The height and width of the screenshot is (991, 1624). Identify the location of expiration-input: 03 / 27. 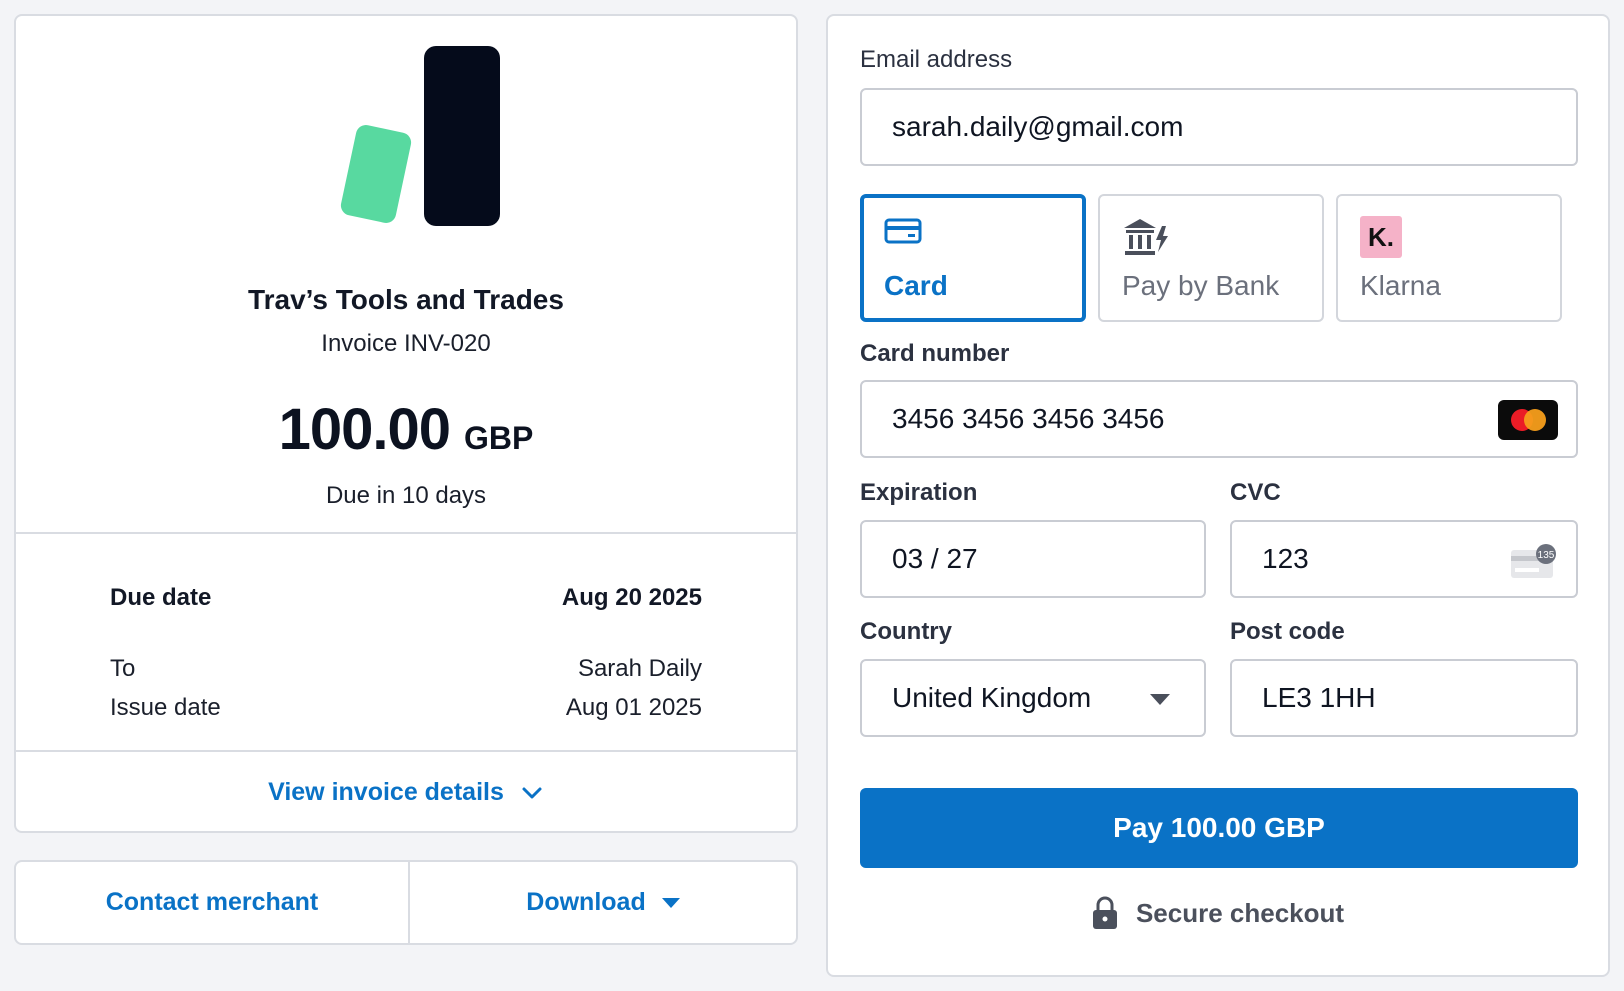
(1033, 559).